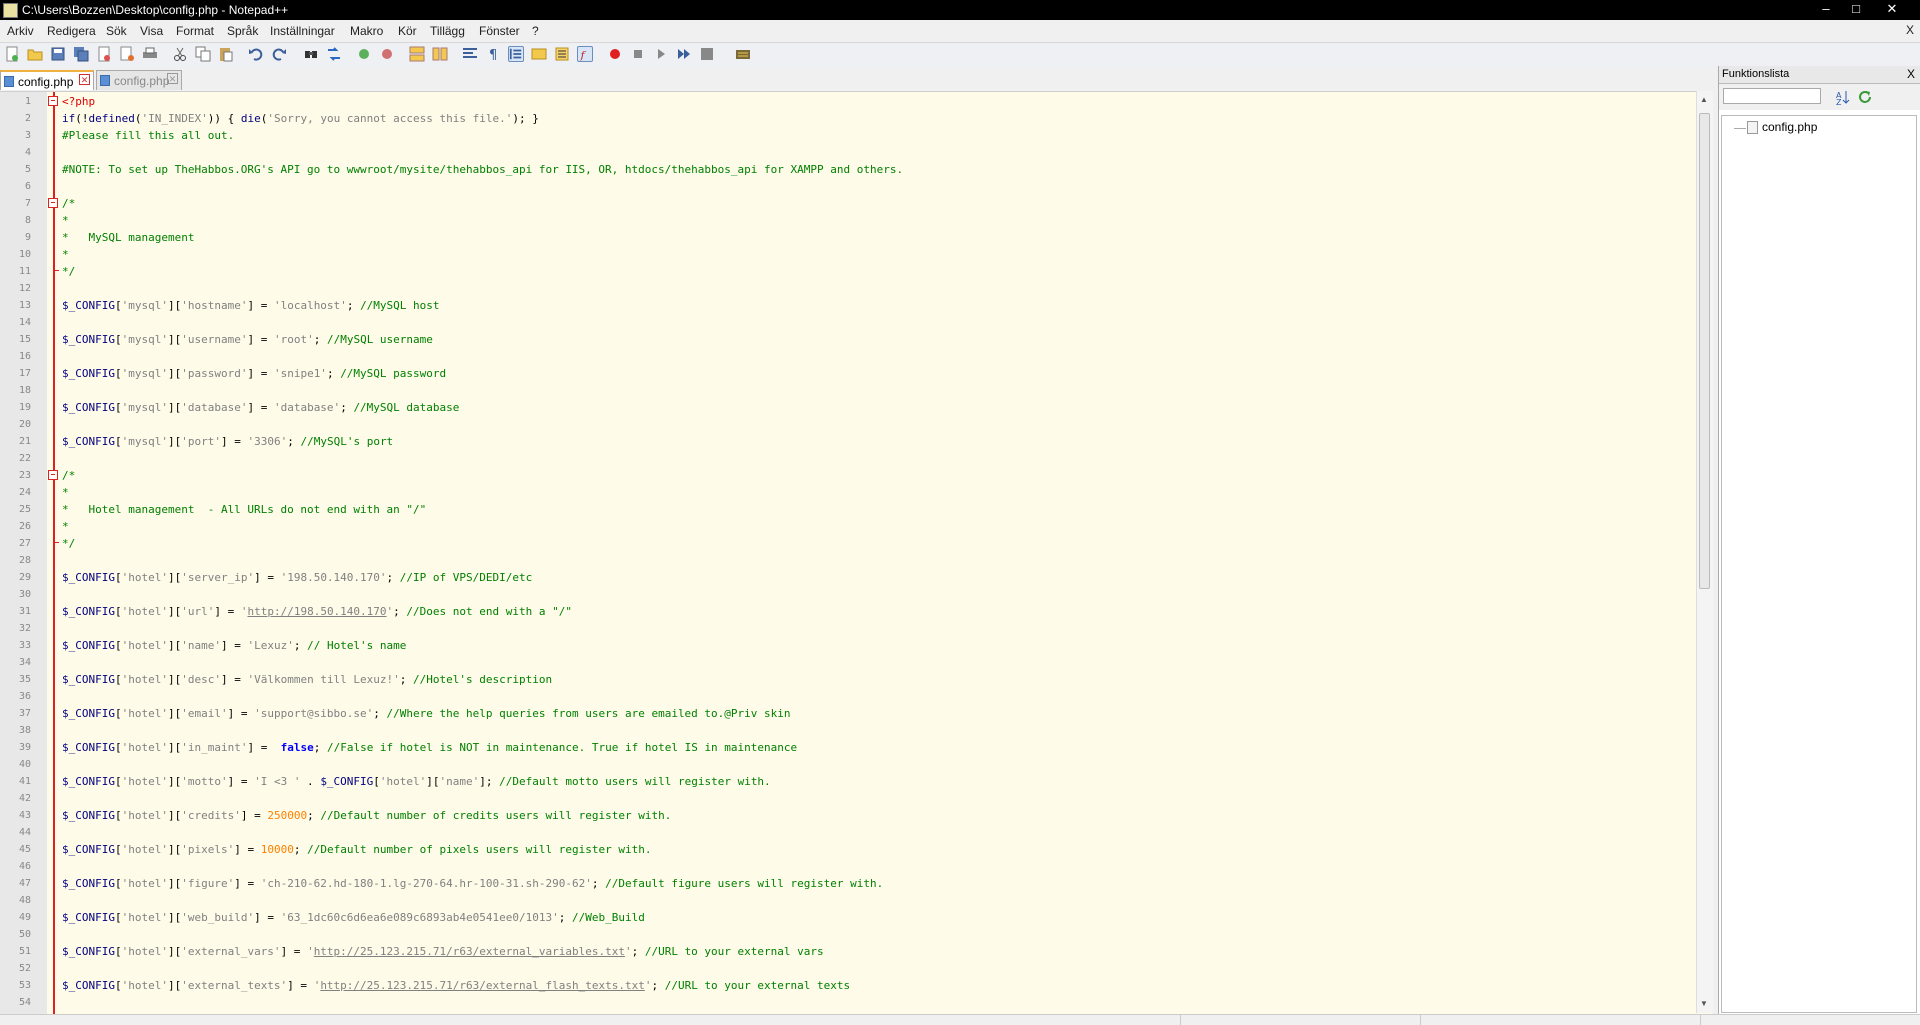 The height and width of the screenshot is (1025, 1920). I want to click on refresh-icon, so click(1865, 97).